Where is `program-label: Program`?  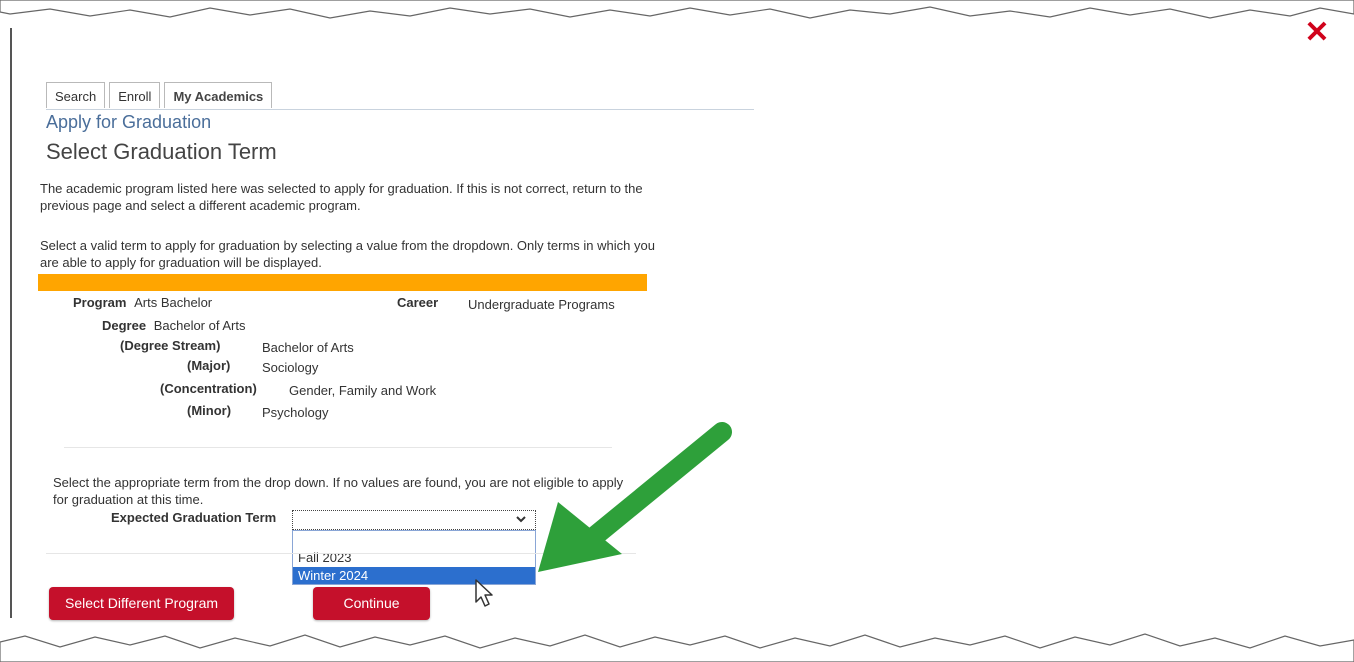 program-label: Program is located at coordinates (100, 302).